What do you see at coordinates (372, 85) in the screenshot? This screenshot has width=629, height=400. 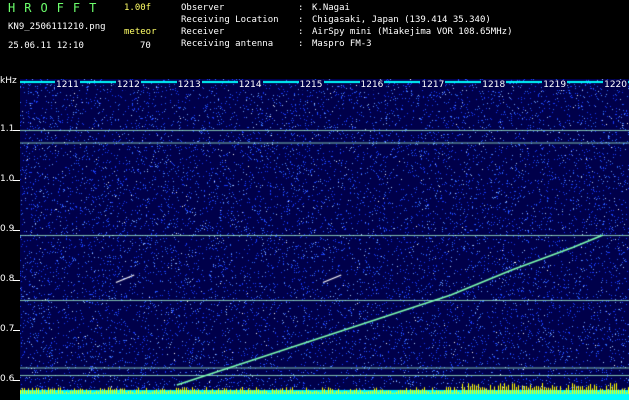 I see `x-tick-label: 1216` at bounding box center [372, 85].